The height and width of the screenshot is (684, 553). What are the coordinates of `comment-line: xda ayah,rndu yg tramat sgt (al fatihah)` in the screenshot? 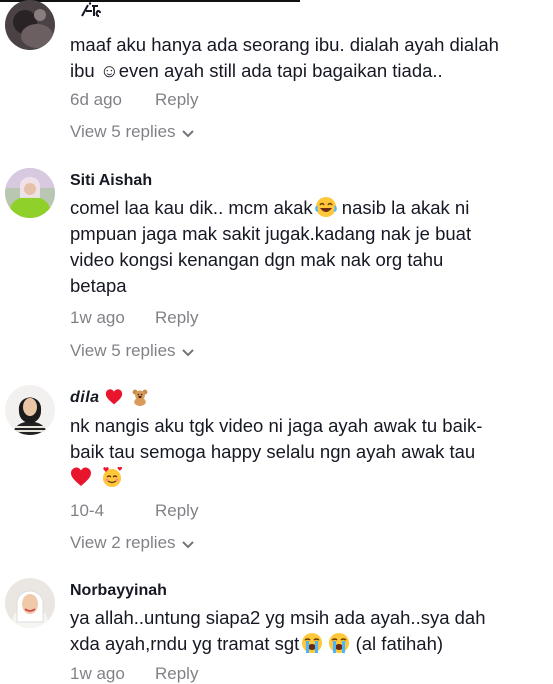 It's located at (307, 644).